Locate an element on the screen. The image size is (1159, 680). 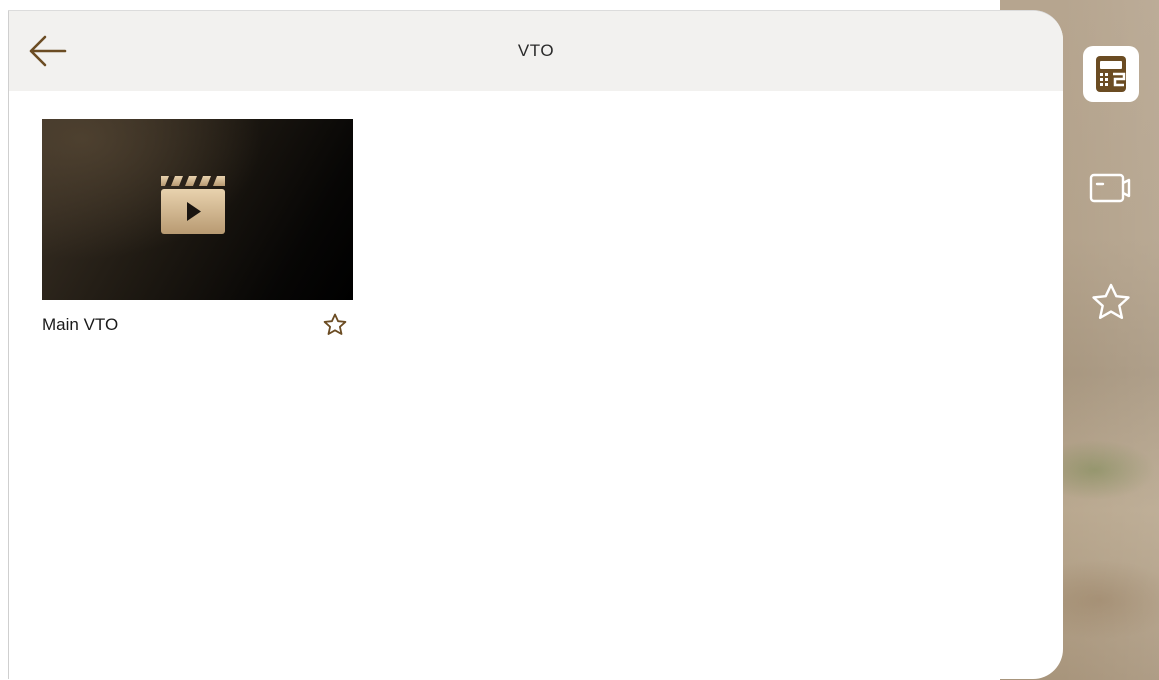
intercom-device-icon is located at coordinates (1111, 74).